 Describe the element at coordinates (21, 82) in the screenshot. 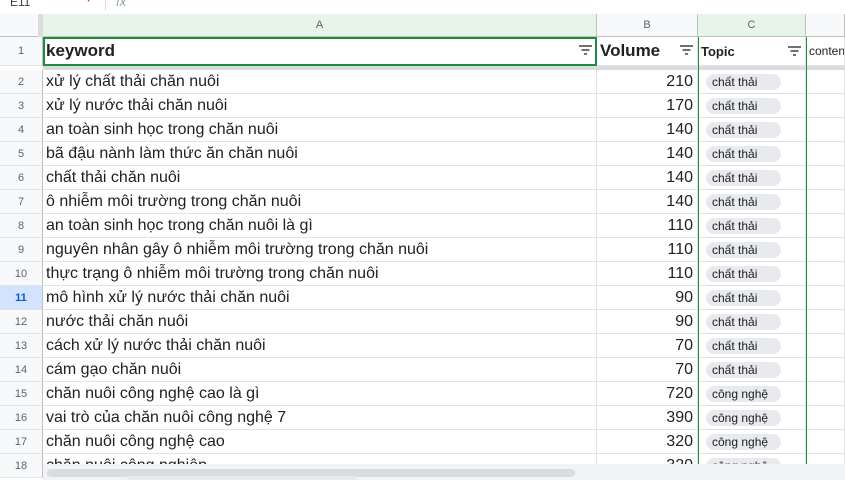

I see `row-header: 2` at that location.